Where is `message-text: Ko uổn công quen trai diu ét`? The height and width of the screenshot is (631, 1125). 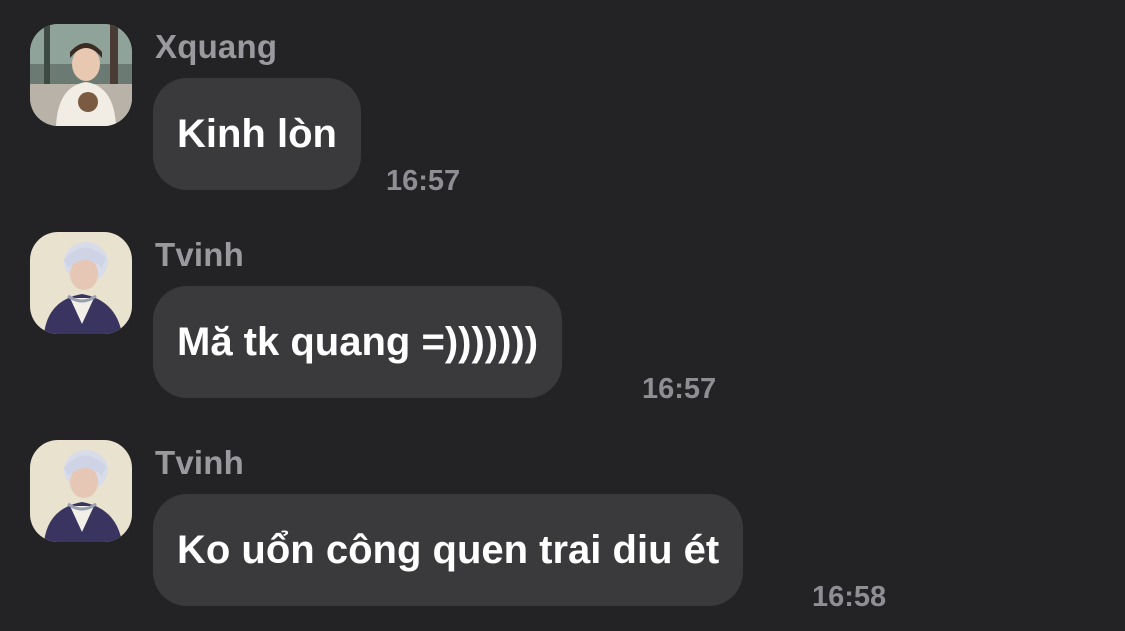
message-text: Ko uổn công quen trai diu ét is located at coordinates (448, 550).